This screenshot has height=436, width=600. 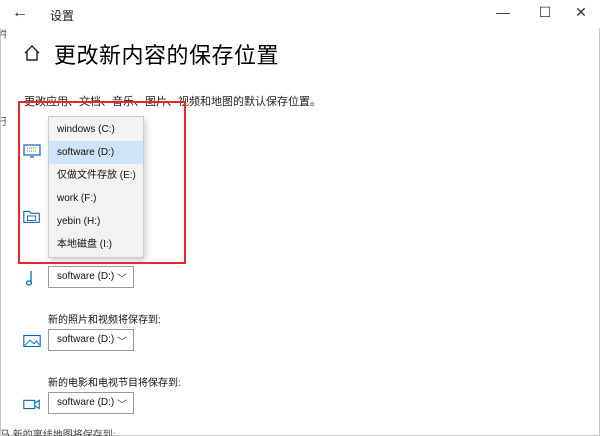 I want to click on minimize-button: —, so click(x=503, y=12).